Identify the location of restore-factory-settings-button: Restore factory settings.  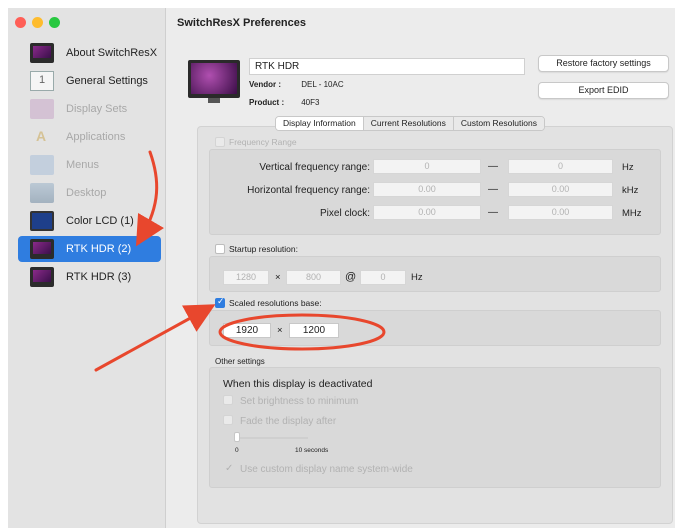
(603, 63).